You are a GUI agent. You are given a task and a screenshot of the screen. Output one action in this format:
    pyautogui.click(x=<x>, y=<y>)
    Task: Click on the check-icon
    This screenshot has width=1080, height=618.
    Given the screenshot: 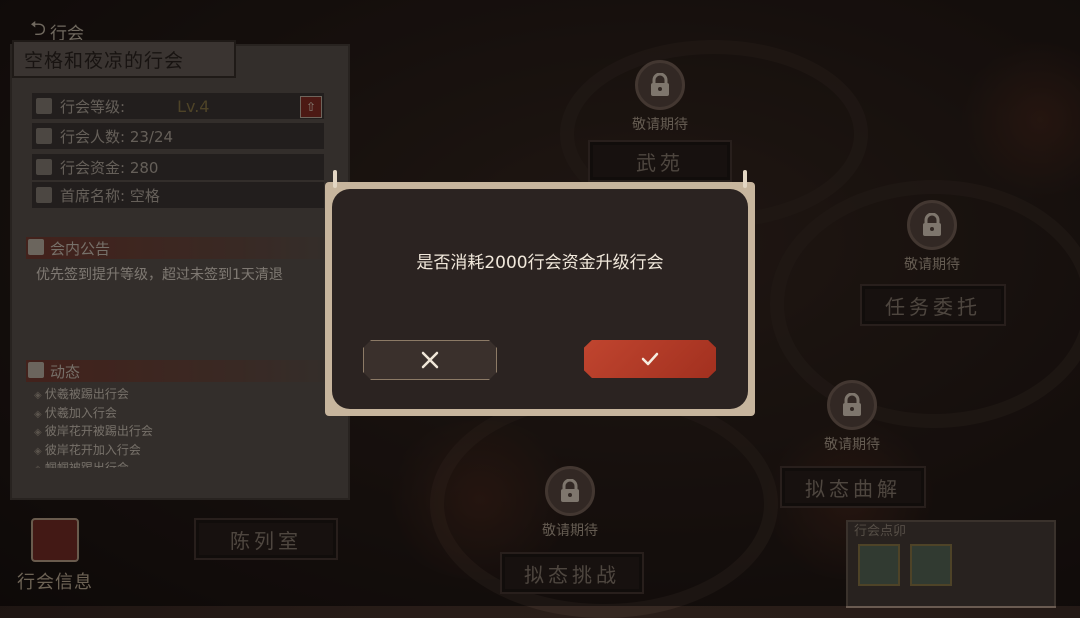 What is the action you would take?
    pyautogui.click(x=650, y=359)
    